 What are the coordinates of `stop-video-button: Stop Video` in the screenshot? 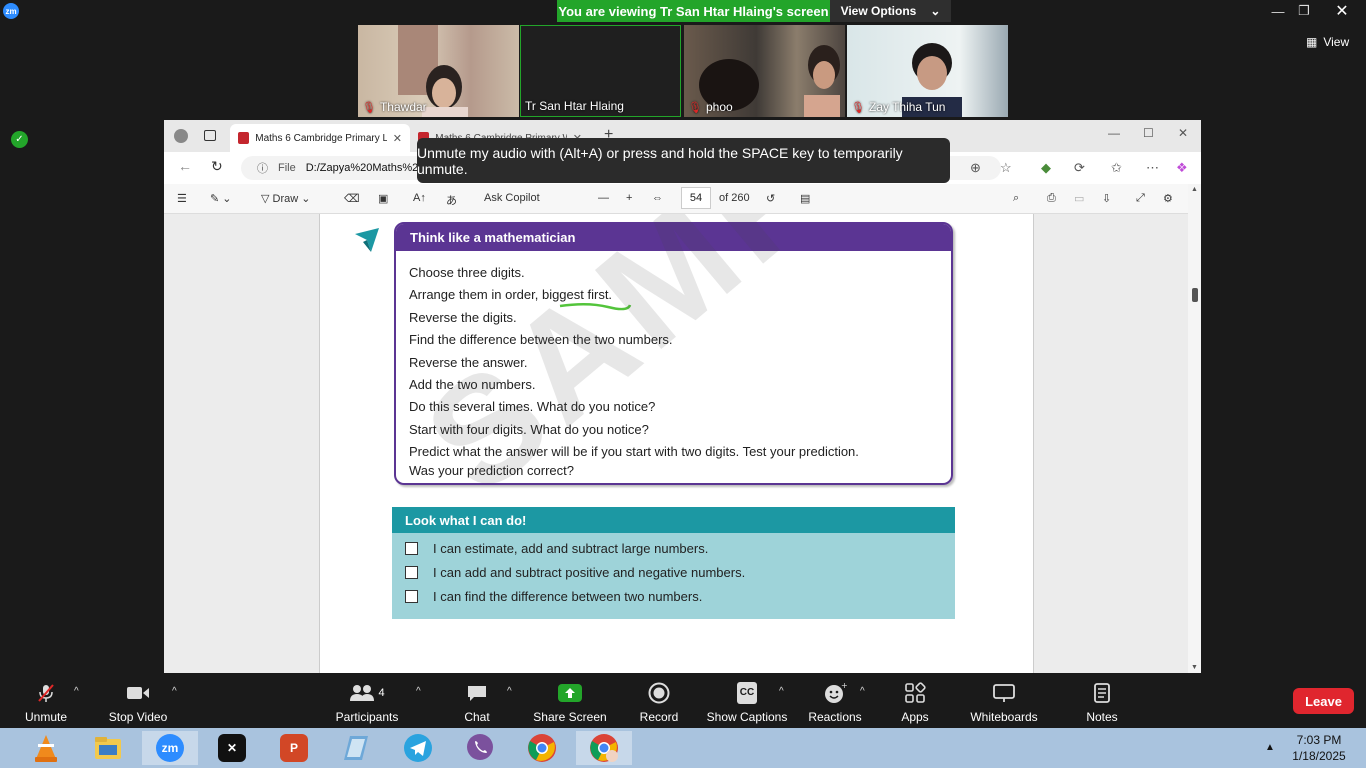 It's located at (138, 702).